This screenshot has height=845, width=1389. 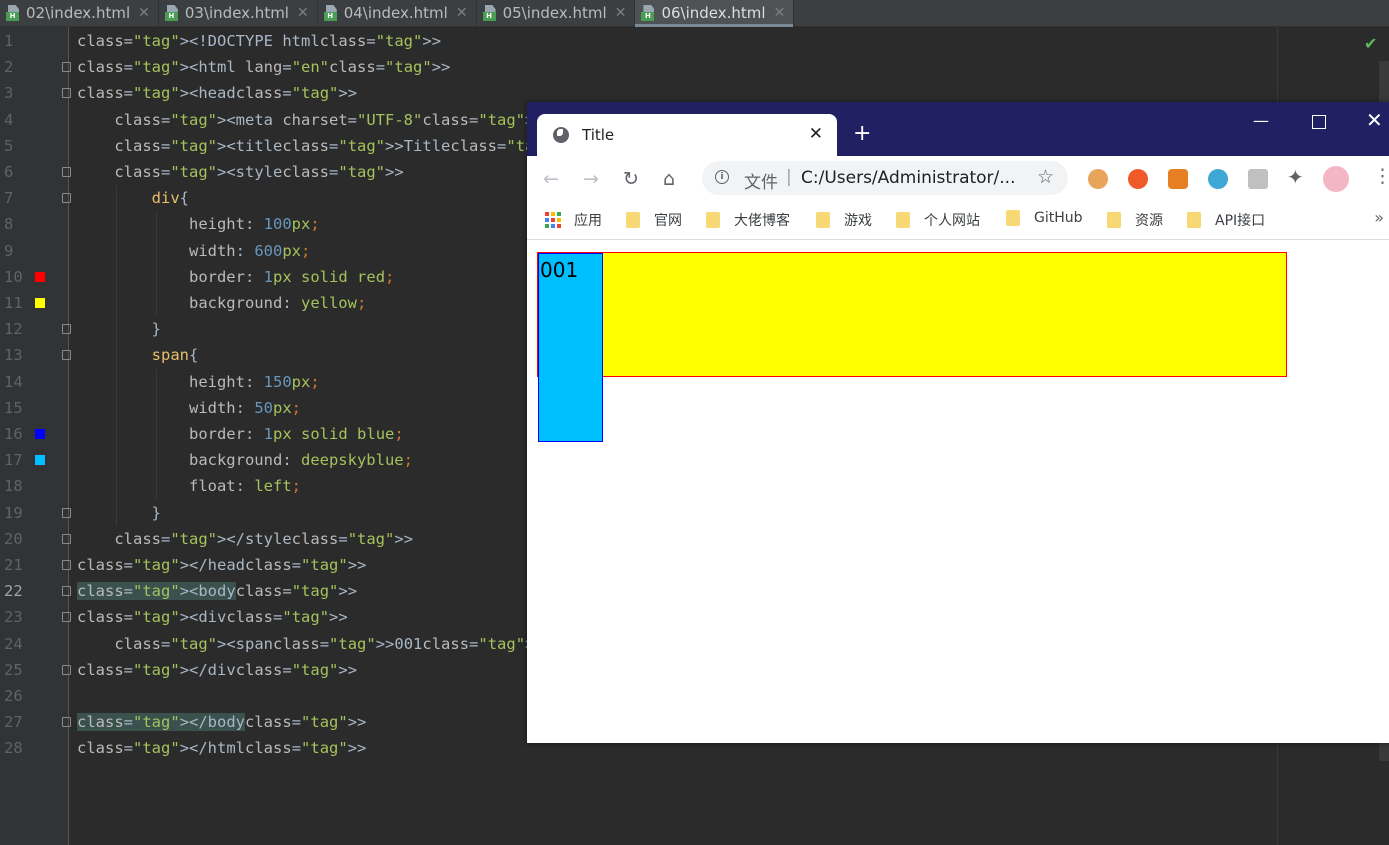 I want to click on bookmark-folder: 资源, so click(x=1135, y=220).